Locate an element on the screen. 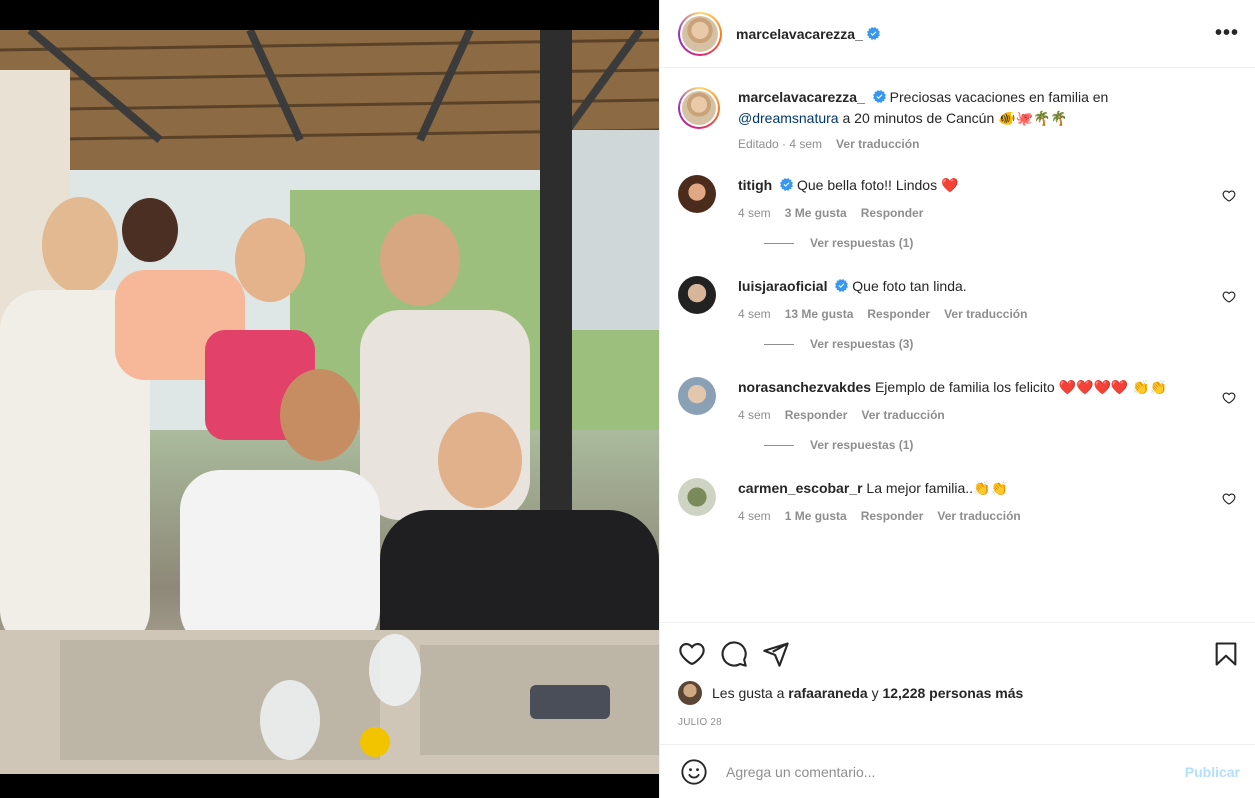 This screenshot has width=1255, height=798. likes-count-link: 12,228 personas más is located at coordinates (952, 693).